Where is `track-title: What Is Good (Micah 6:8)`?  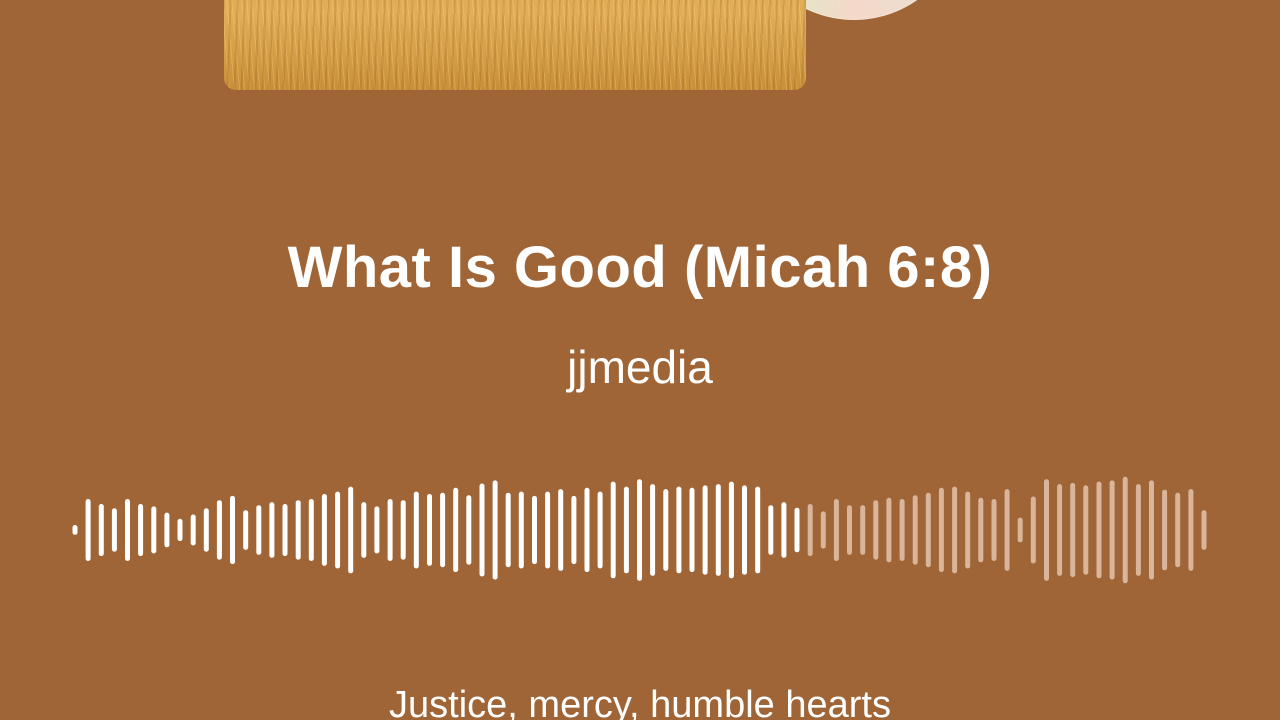 track-title: What Is Good (Micah 6:8) is located at coordinates (640, 267).